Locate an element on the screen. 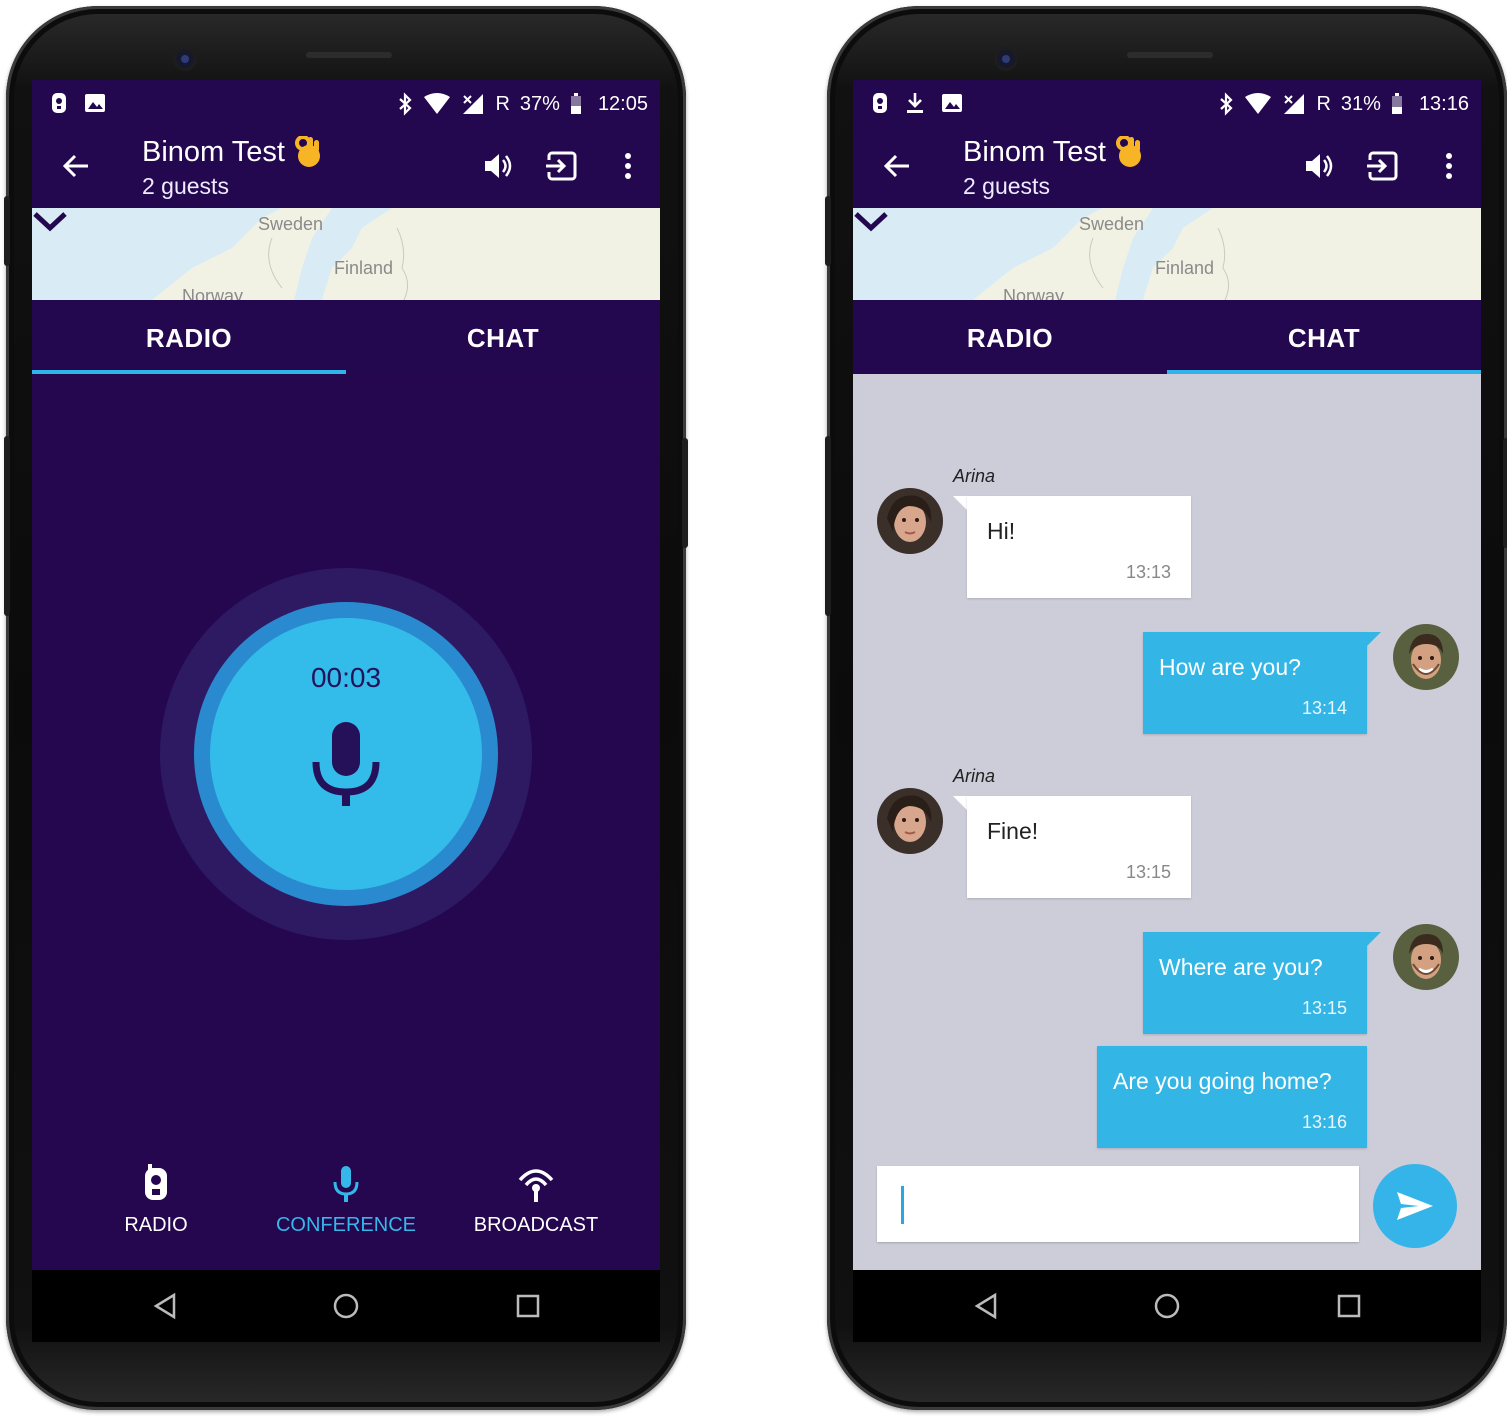 This screenshot has height=1416, width=1507. text-cursor is located at coordinates (902, 1205).